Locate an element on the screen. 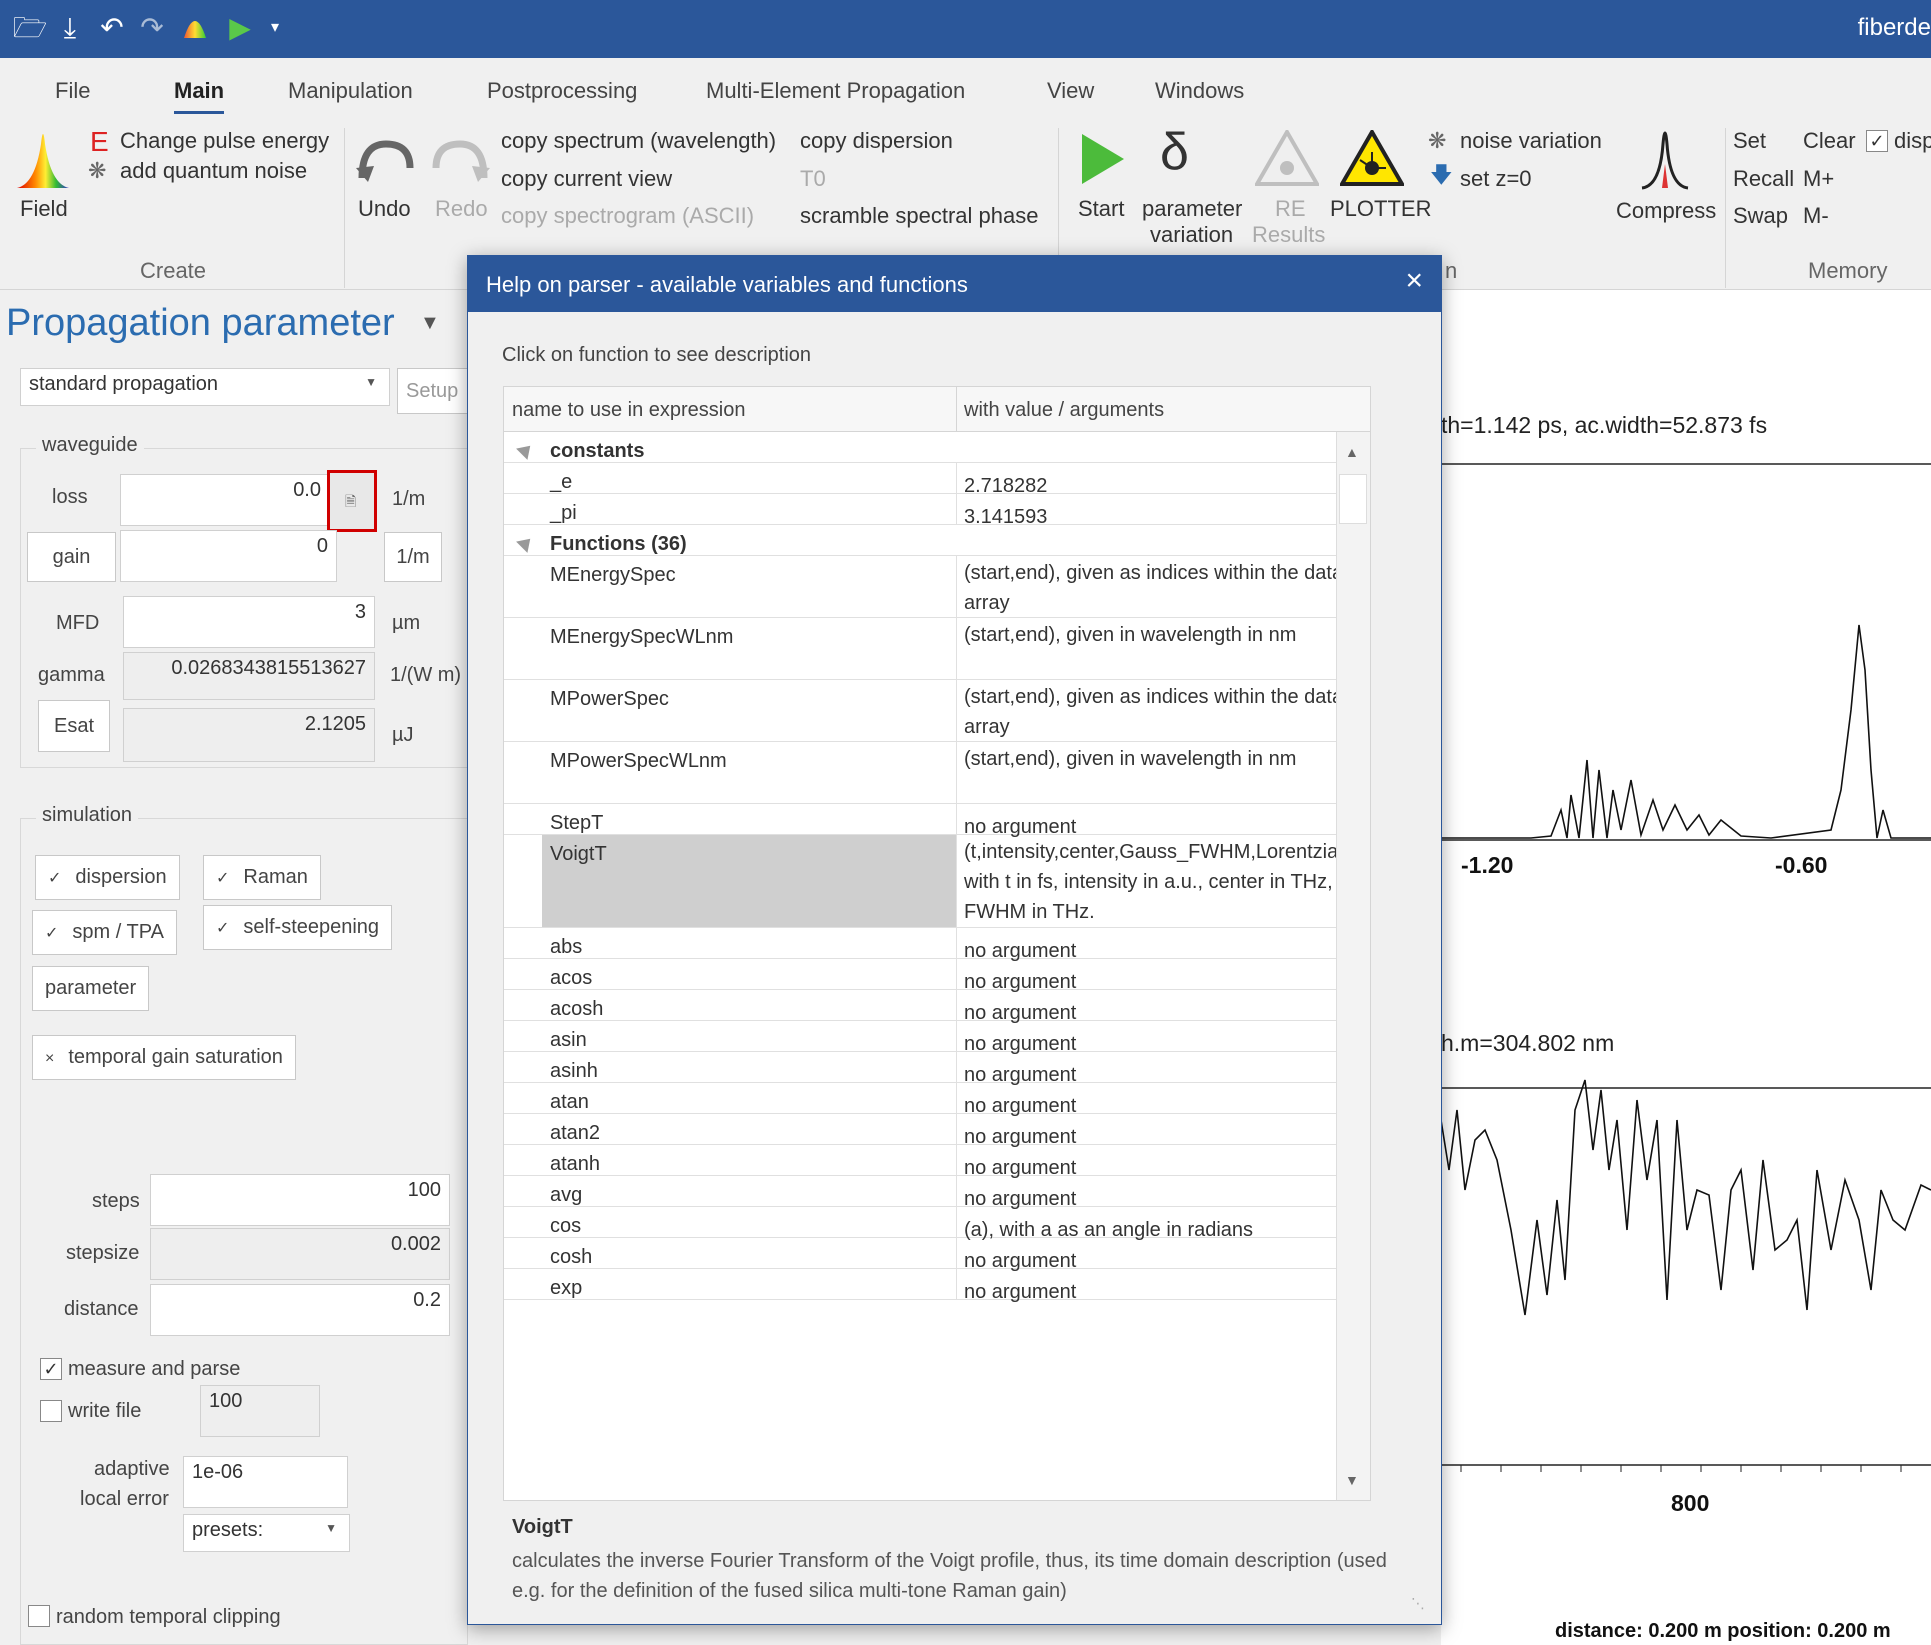 The height and width of the screenshot is (1645, 1931). memory-recall-button: Recall is located at coordinates (1763, 179).